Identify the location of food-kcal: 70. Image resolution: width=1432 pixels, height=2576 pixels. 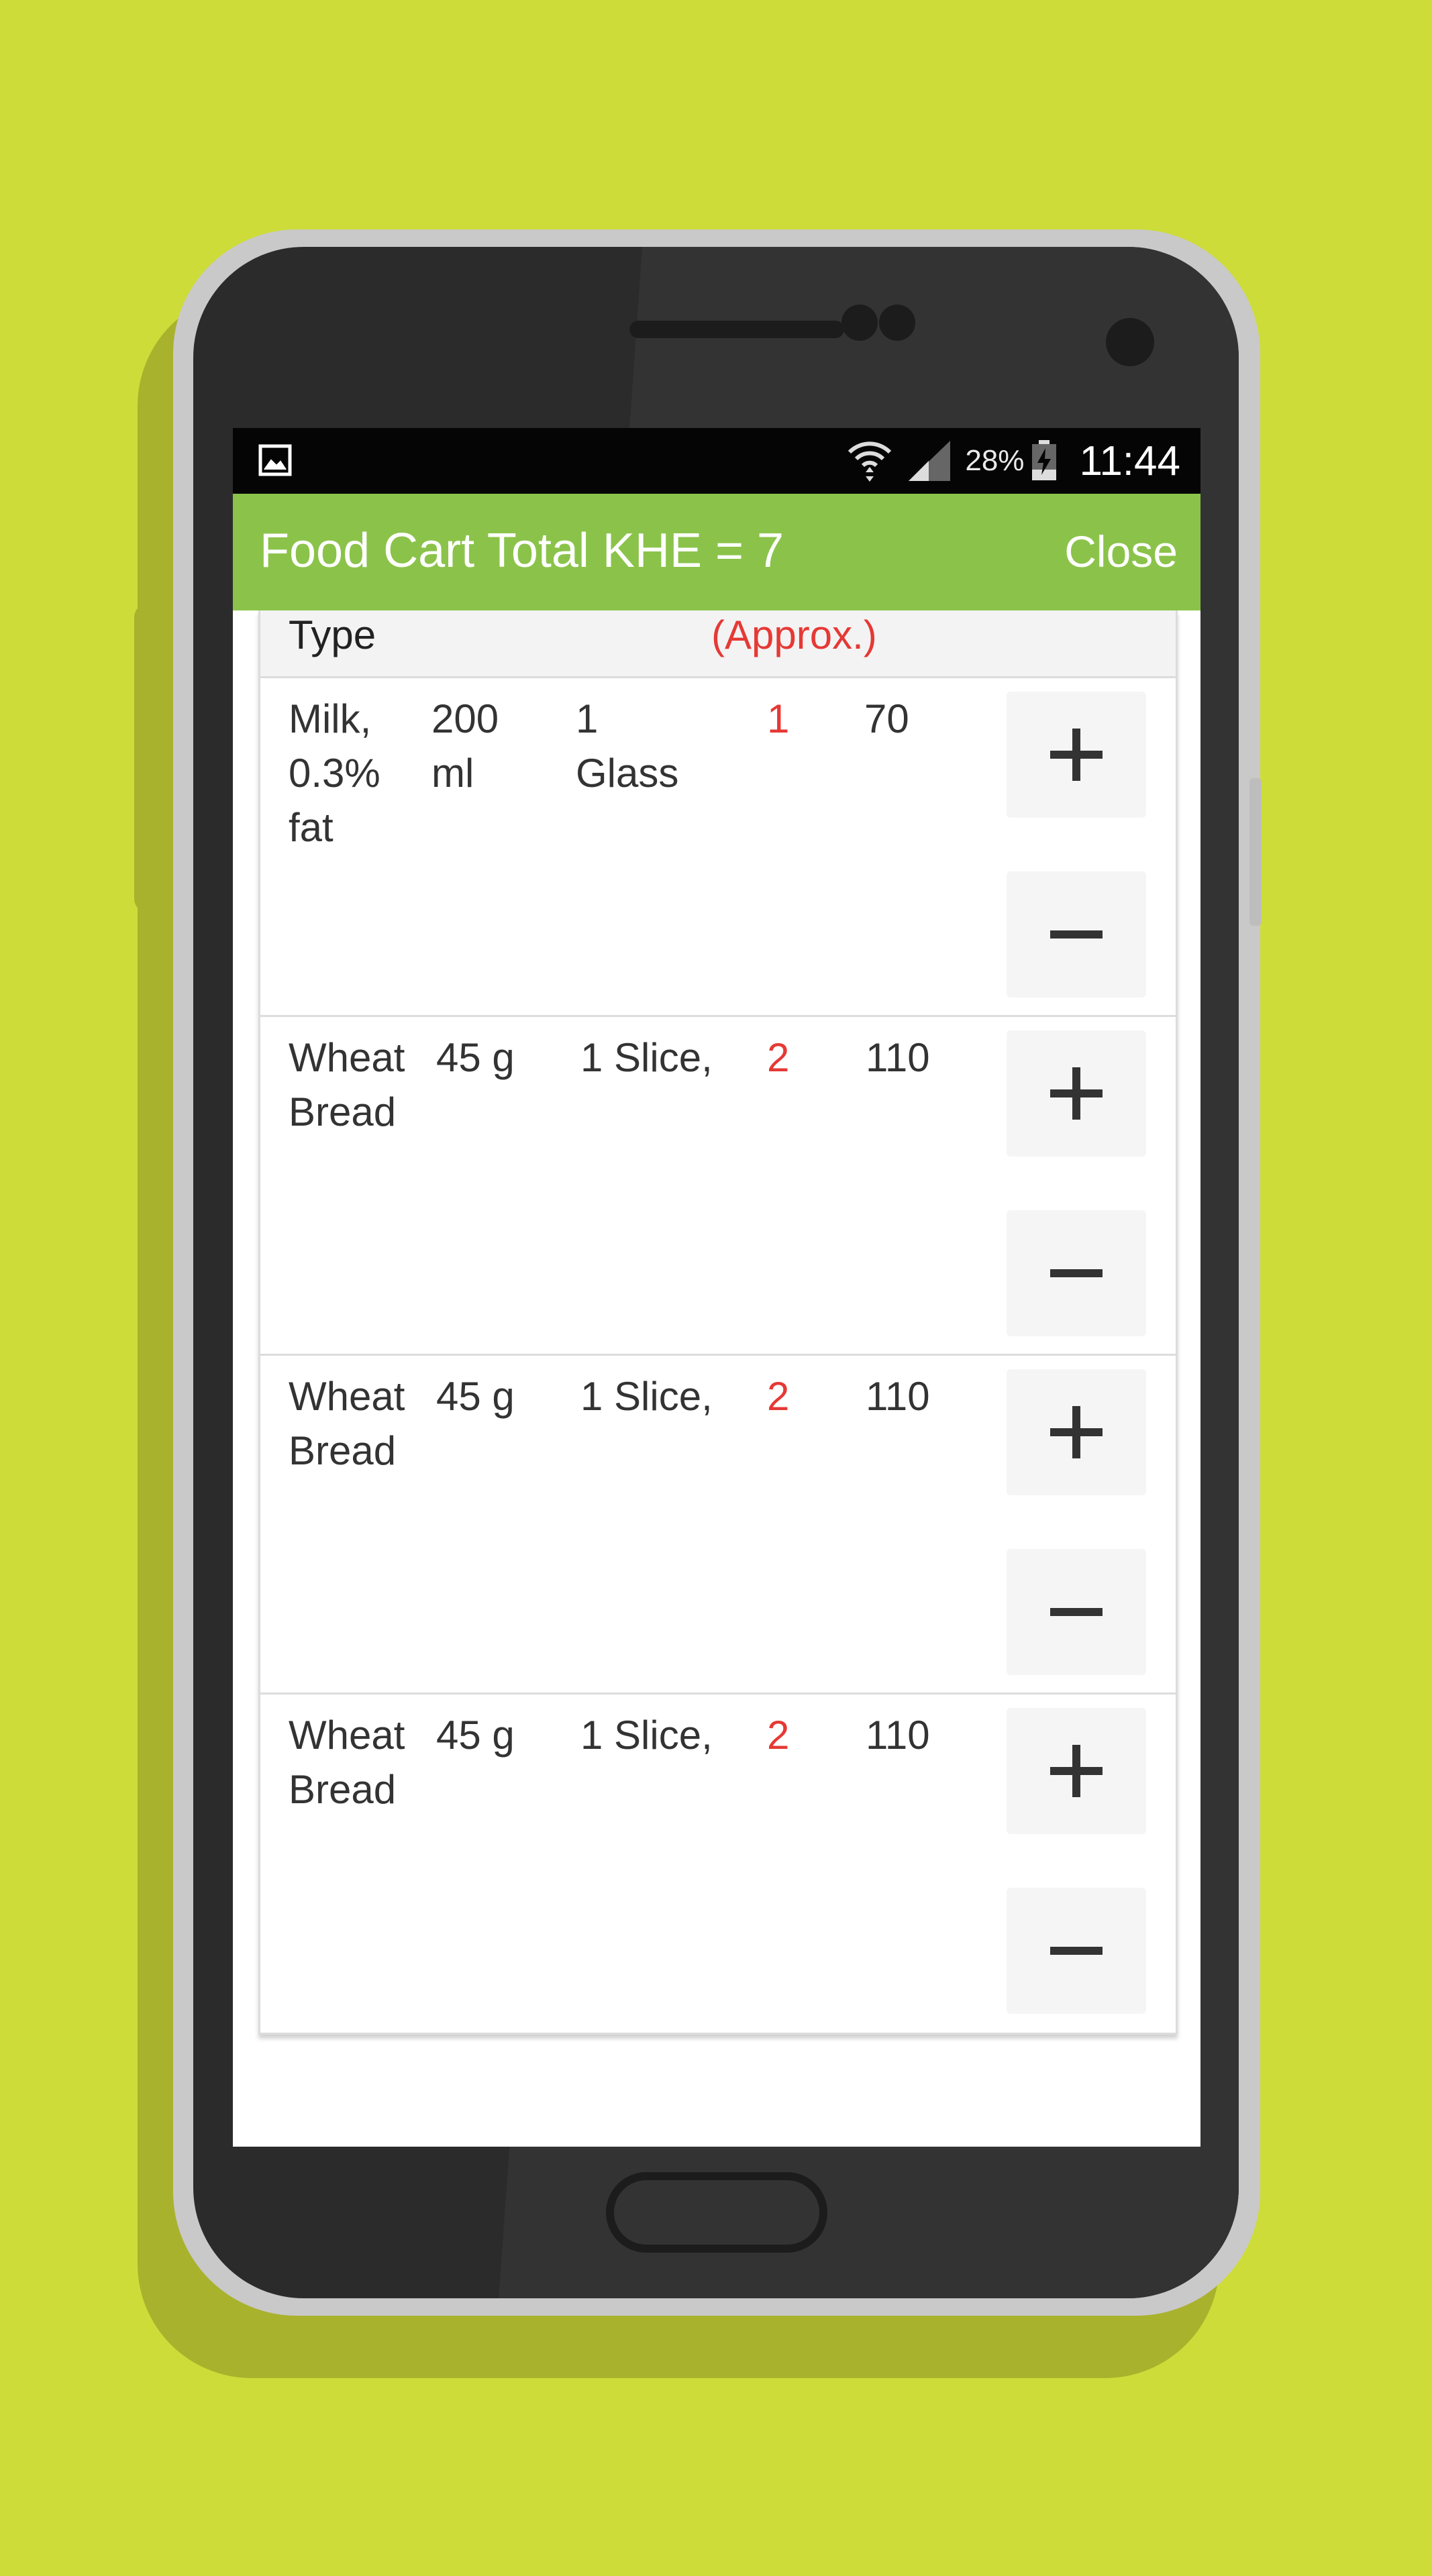
(887, 718).